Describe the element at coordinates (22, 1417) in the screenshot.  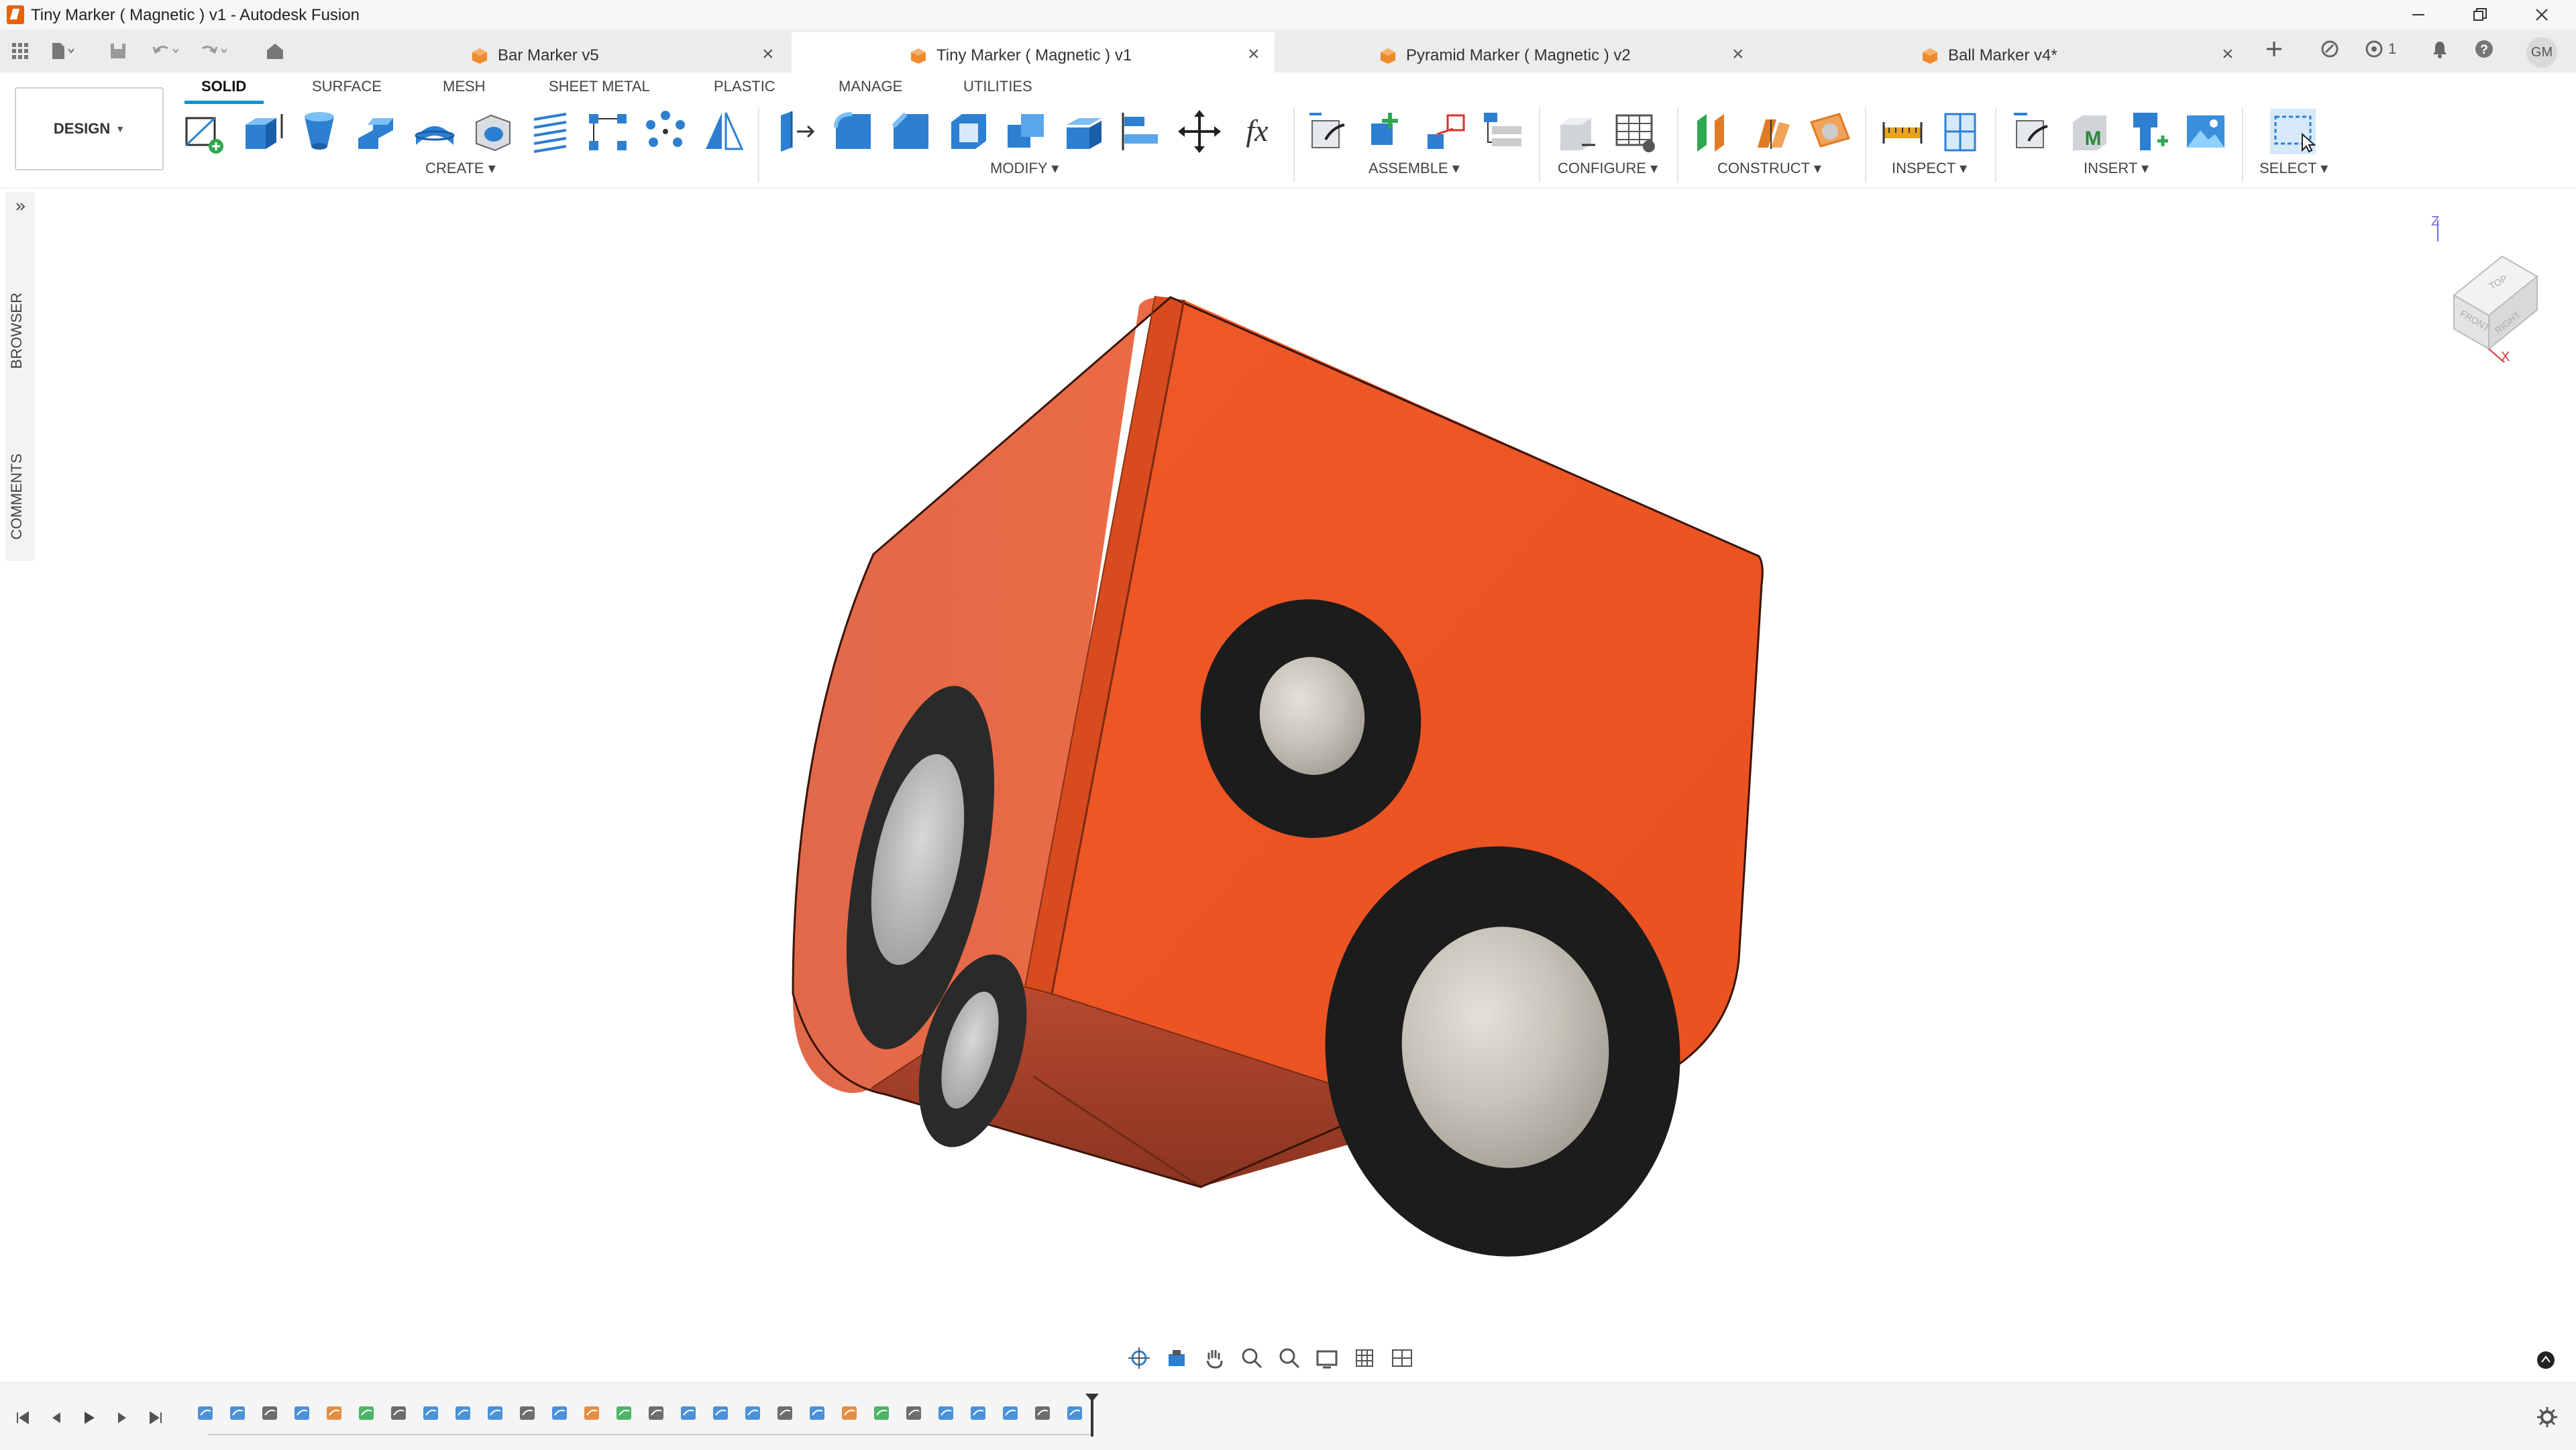
I see `timeline-start-button` at that location.